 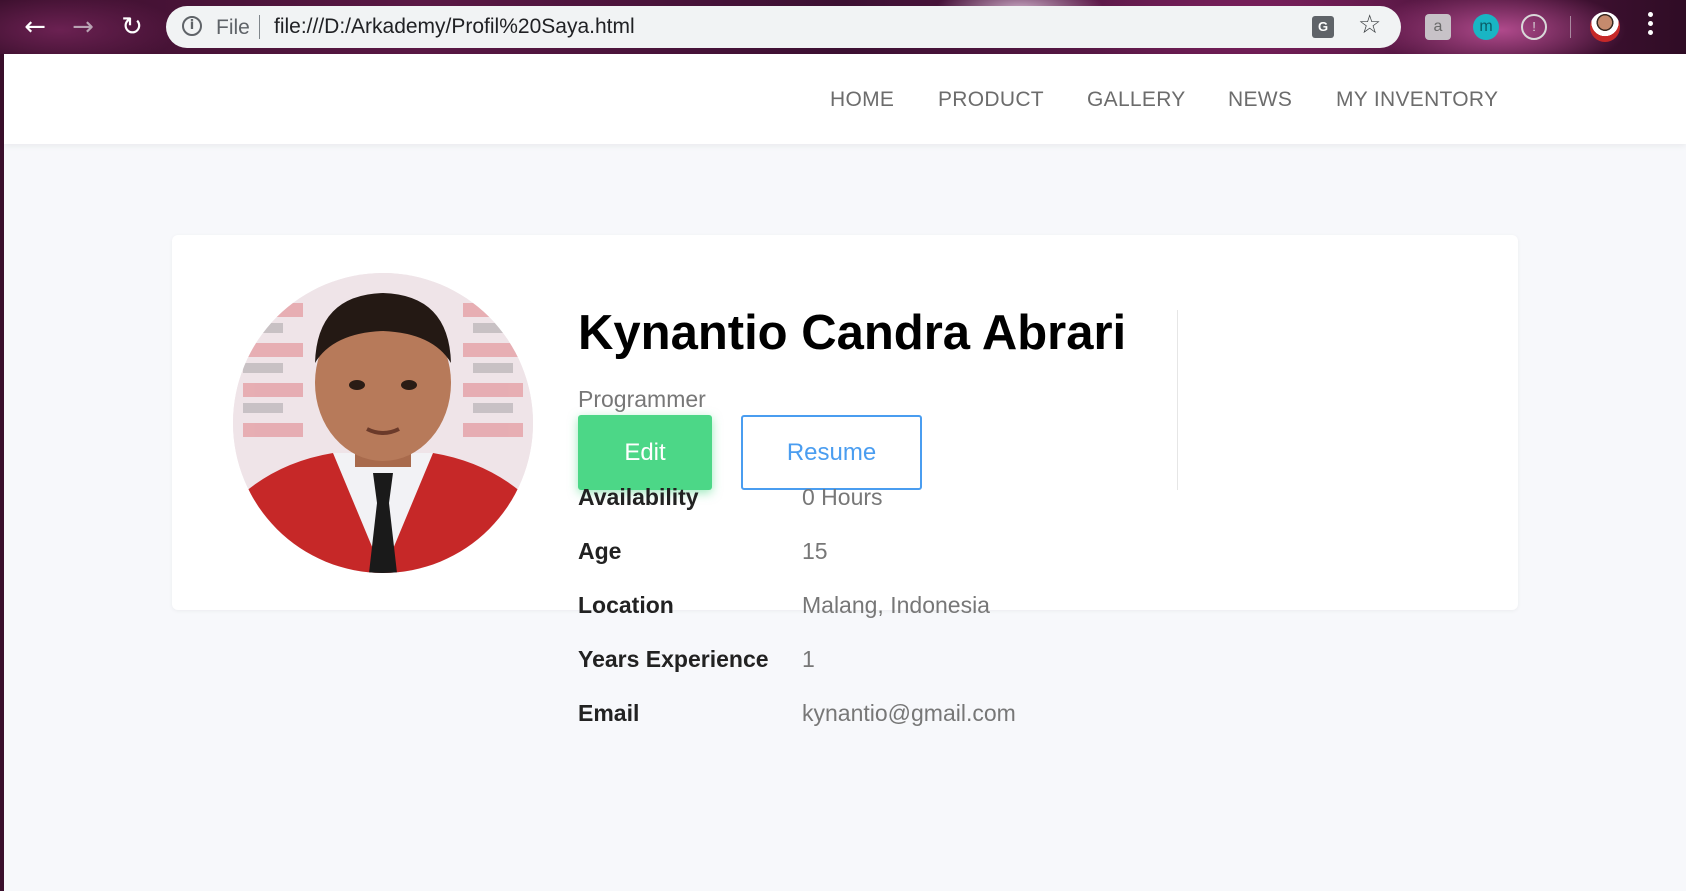 I want to click on nav-link-news: NEWS, so click(x=1260, y=100).